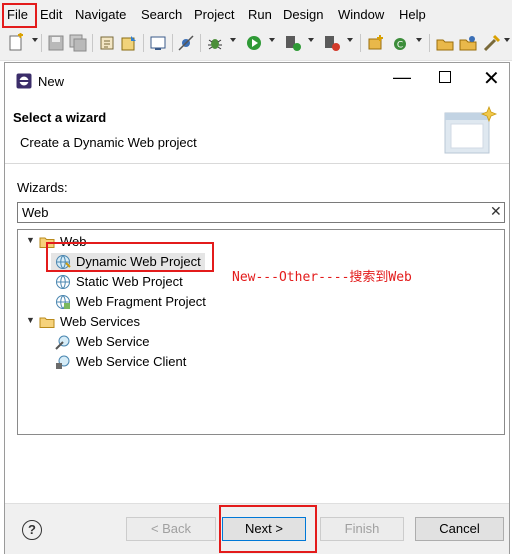 The width and height of the screenshot is (512, 556). Describe the element at coordinates (42, 187) in the screenshot. I see `wizards-label: Wizards:` at that location.